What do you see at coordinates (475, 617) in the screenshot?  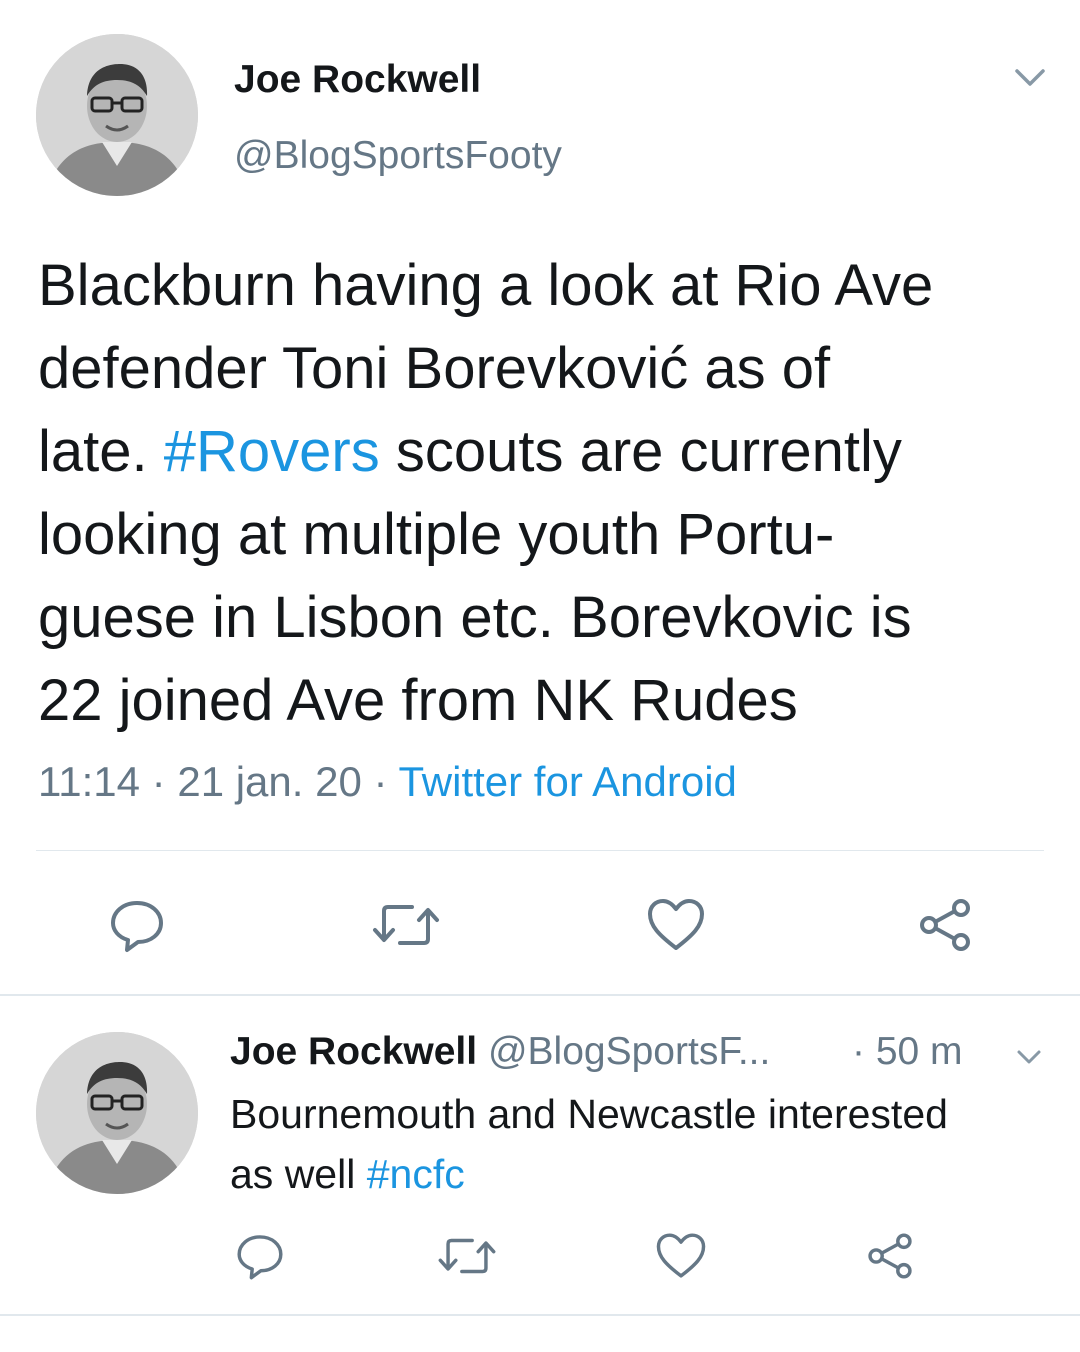 I see `tweet-text-line: guese in Lisbon etc. Borevkovic is` at bounding box center [475, 617].